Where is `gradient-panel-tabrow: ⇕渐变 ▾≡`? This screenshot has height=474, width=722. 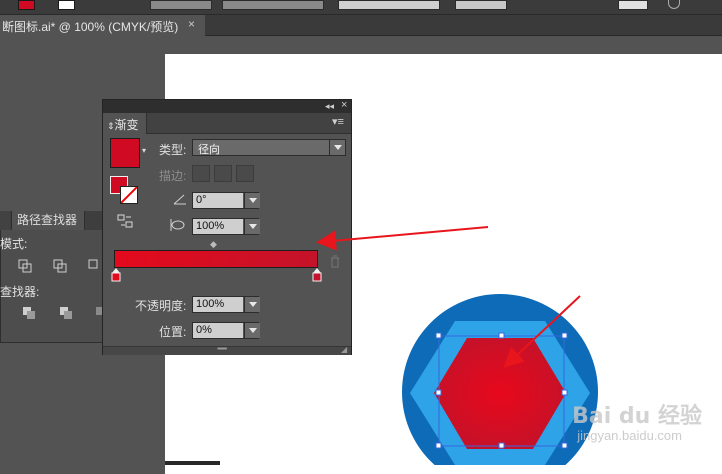
gradient-panel-tabrow: ⇕渐变 ▾≡ is located at coordinates (227, 123).